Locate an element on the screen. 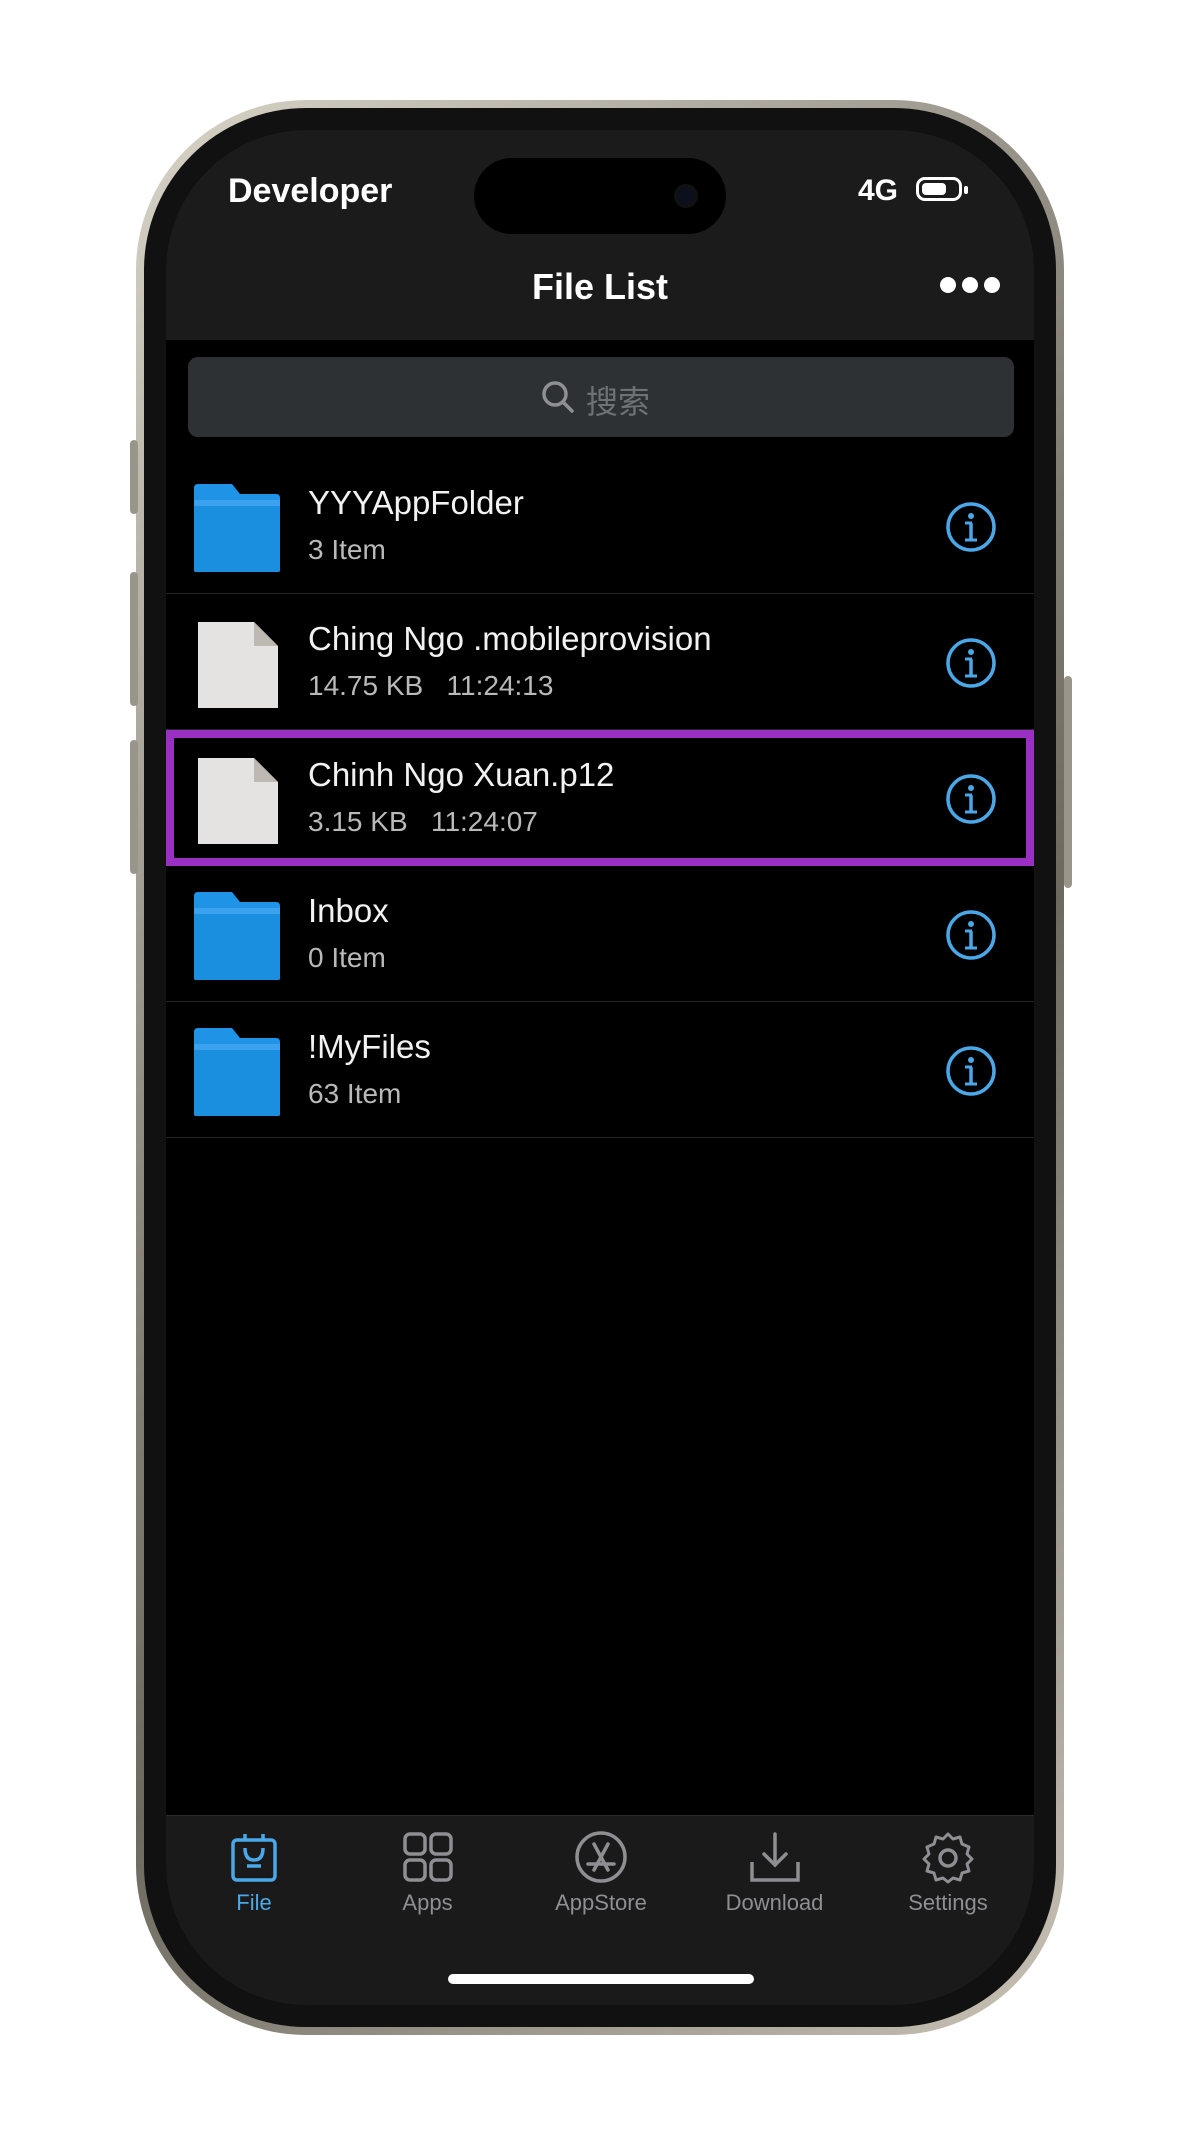 Image resolution: width=1200 pixels, height=2133 pixels. file-name: Ching Ngo .mobileprovision is located at coordinates (510, 638).